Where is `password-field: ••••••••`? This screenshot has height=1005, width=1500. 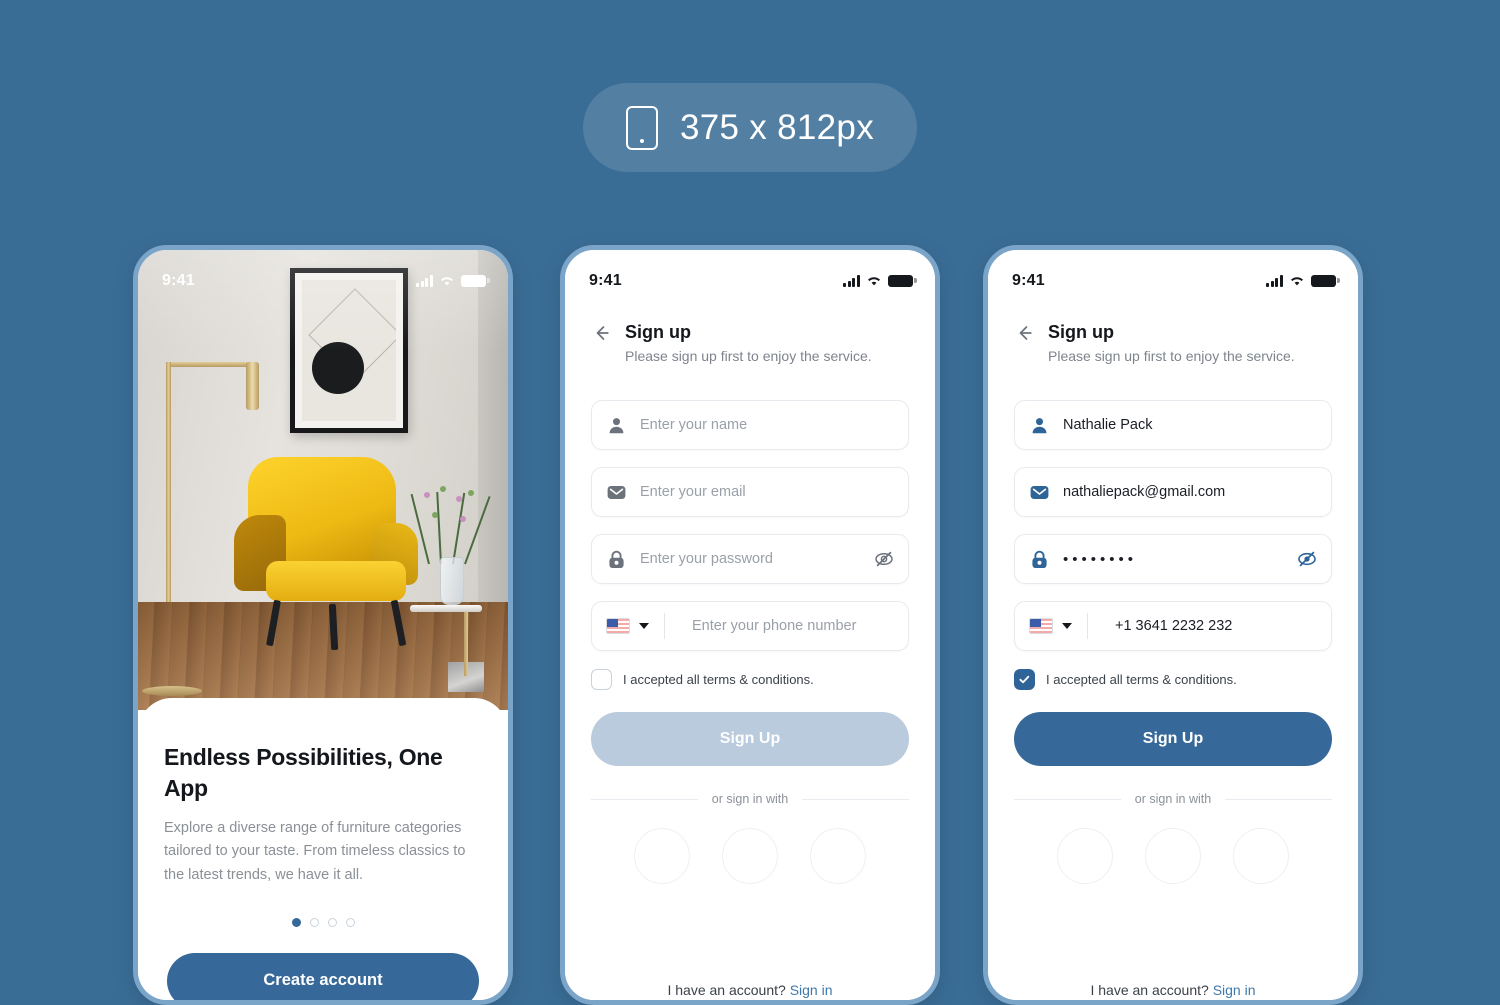 password-field: •••••••• is located at coordinates (1173, 559).